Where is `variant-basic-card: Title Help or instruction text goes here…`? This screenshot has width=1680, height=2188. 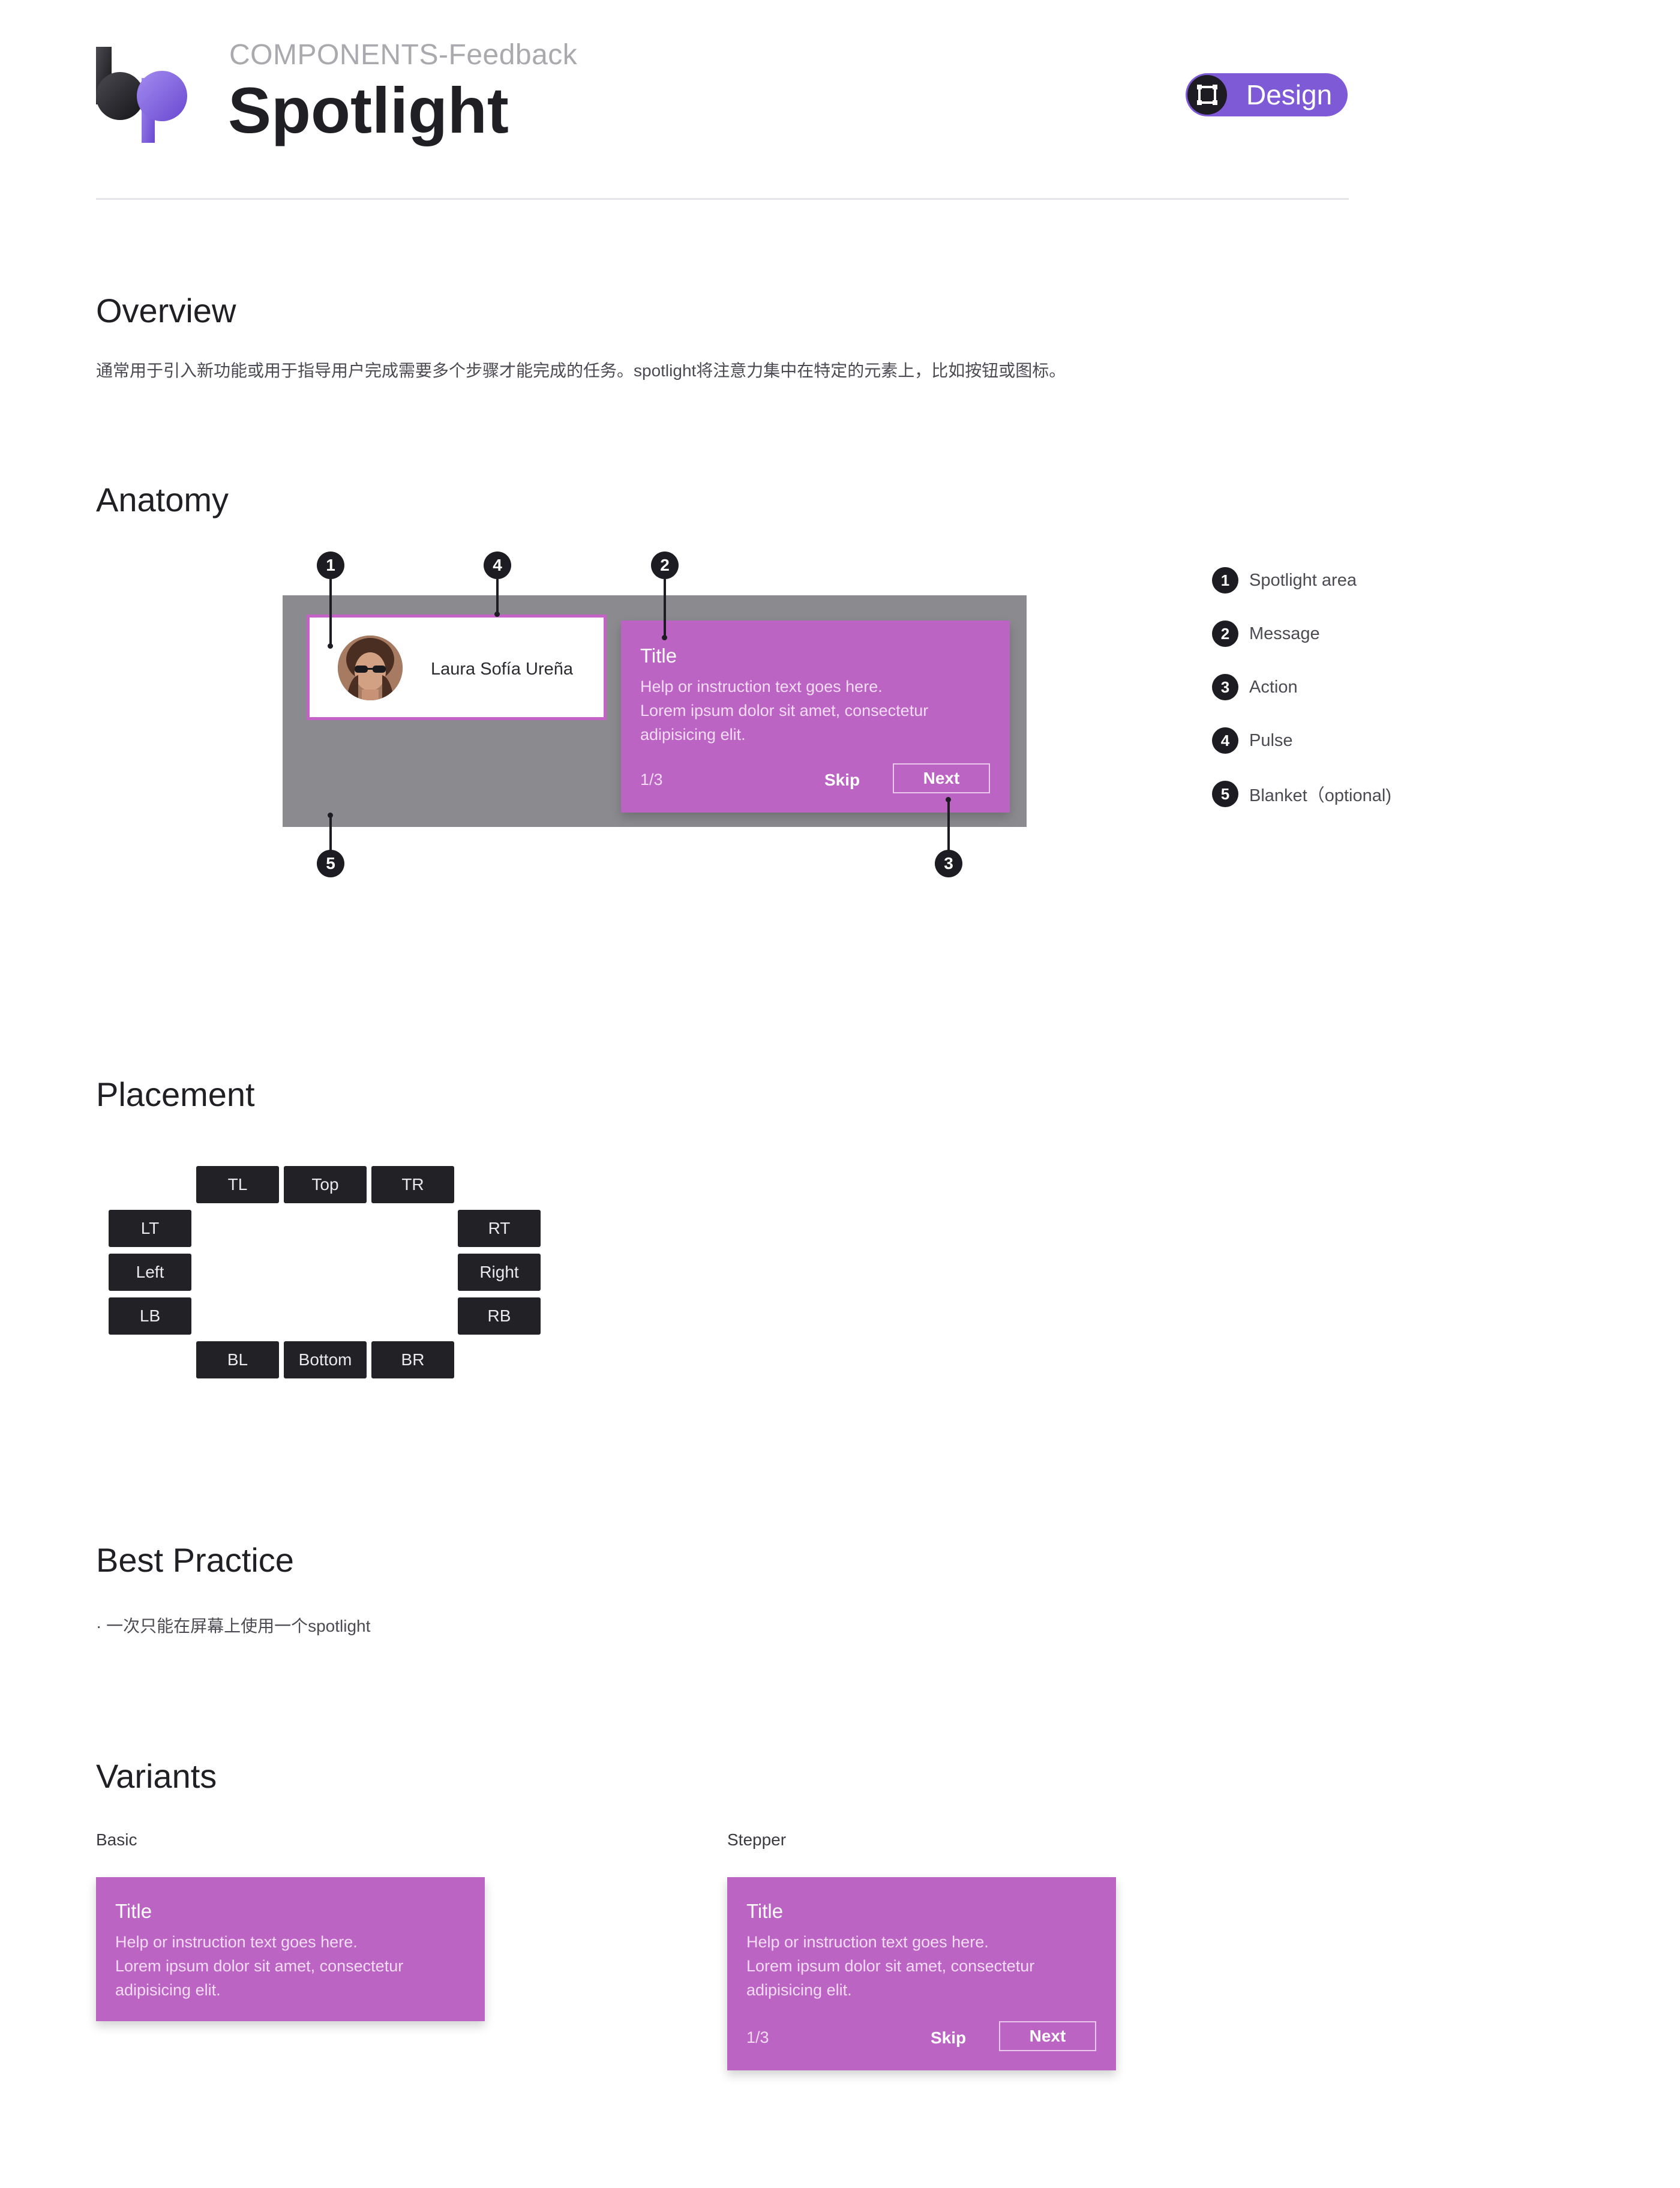
variant-basic-card: Title Help or instruction text goes here… is located at coordinates (290, 1949).